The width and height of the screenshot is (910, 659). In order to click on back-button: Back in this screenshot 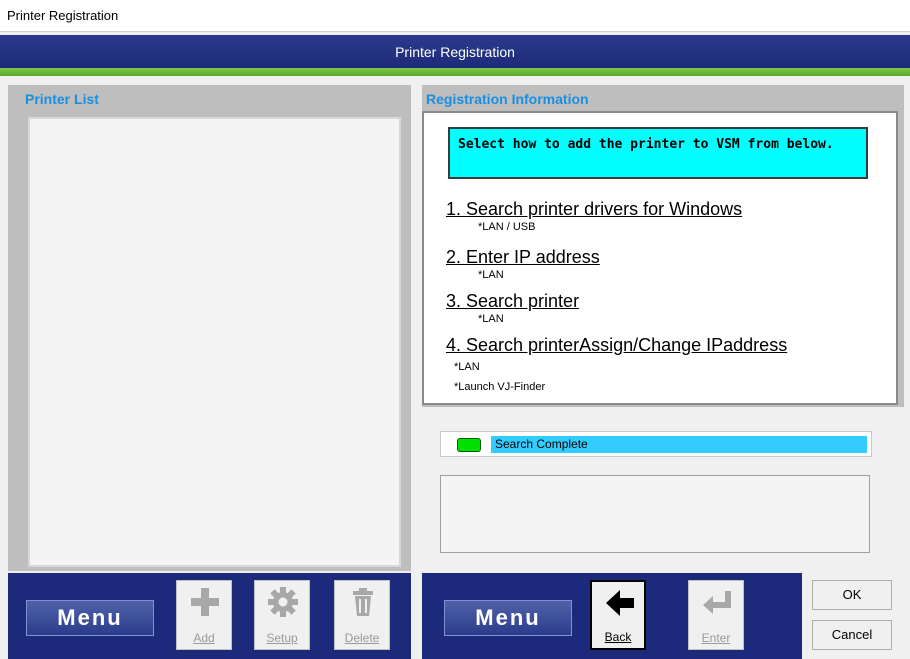, I will do `click(618, 615)`.